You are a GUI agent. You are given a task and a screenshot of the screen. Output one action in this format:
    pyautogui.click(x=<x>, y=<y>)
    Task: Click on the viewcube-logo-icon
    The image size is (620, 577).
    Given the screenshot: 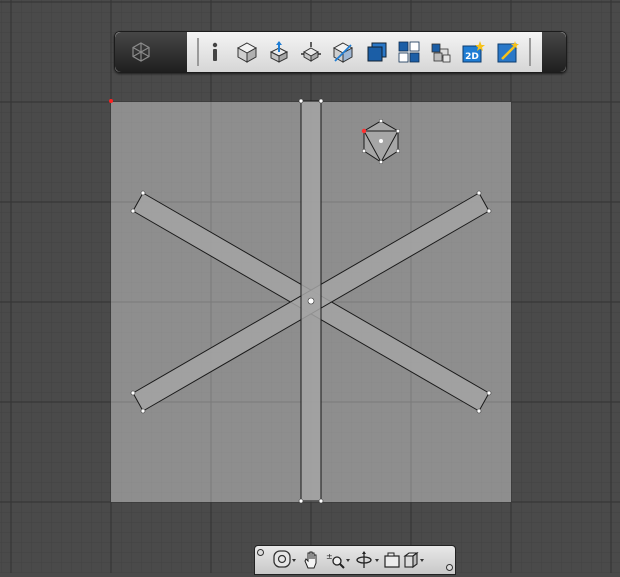 What is the action you would take?
    pyautogui.click(x=141, y=52)
    